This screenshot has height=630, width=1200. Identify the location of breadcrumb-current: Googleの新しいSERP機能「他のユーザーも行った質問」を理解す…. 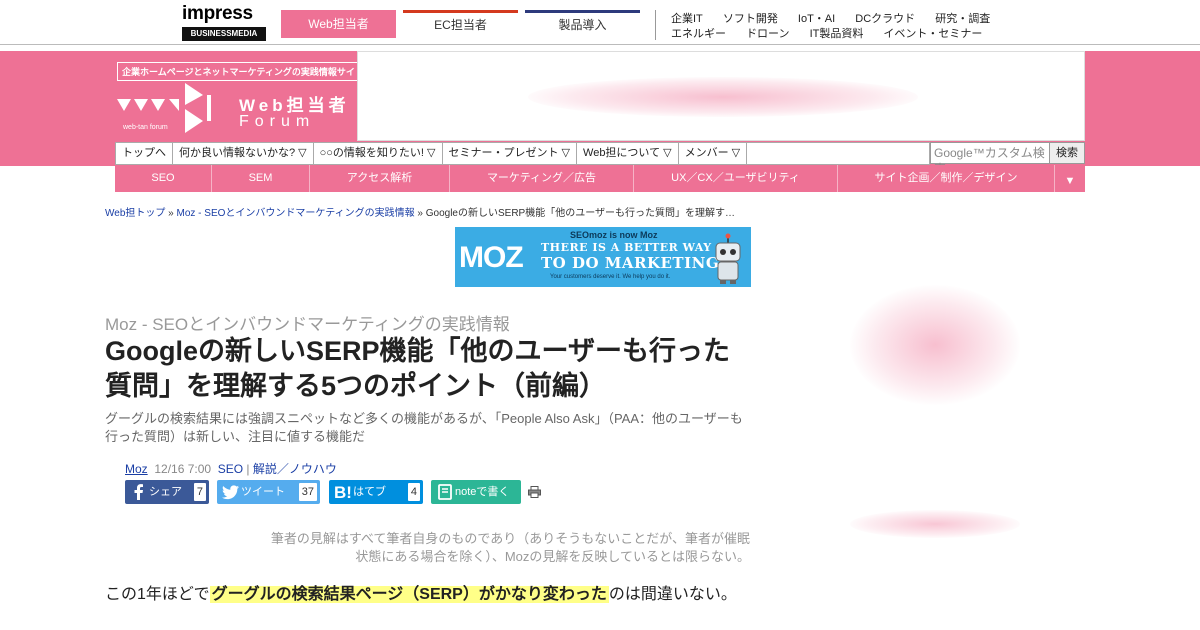
(580, 213).